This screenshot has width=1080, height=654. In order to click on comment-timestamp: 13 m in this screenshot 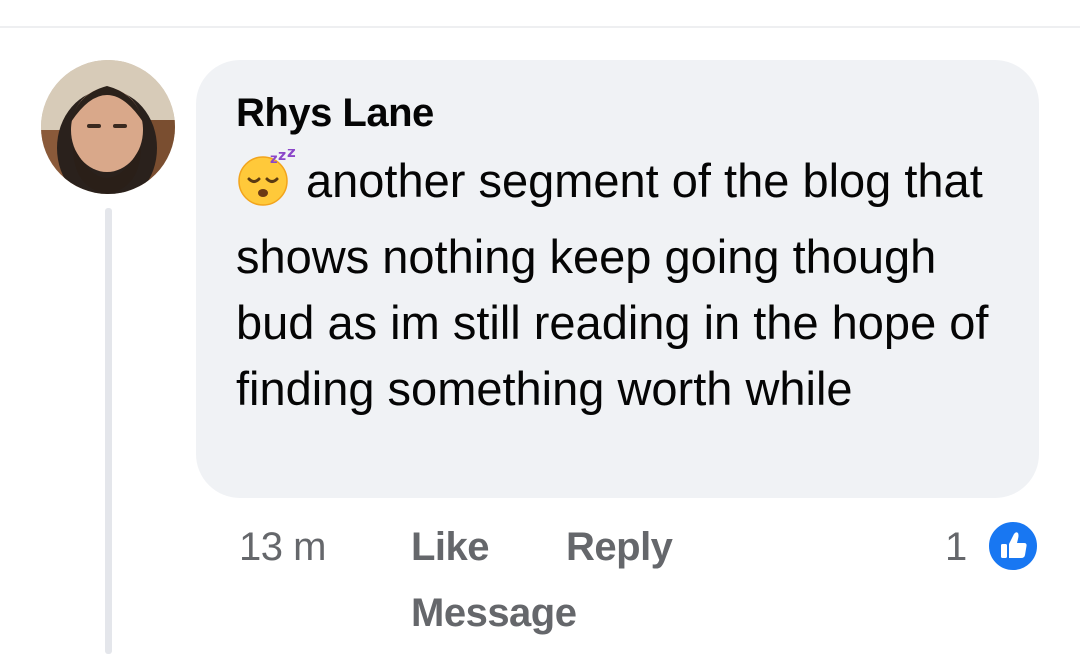, I will do `click(282, 547)`.